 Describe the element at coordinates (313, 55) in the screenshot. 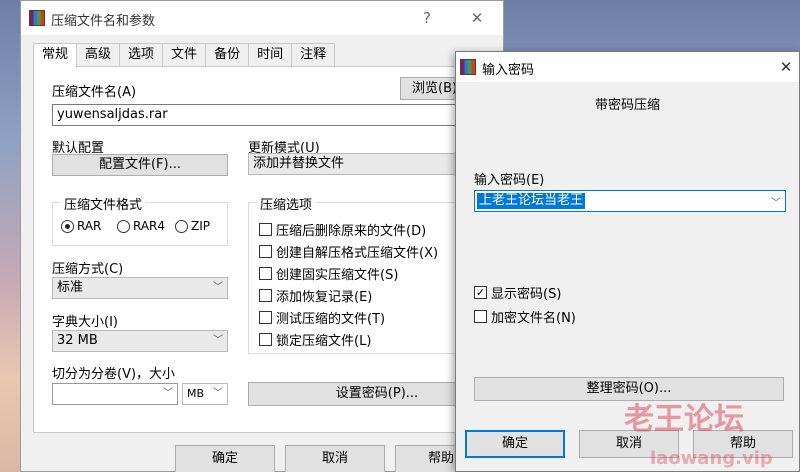

I see `tab-comment: 注释` at that location.